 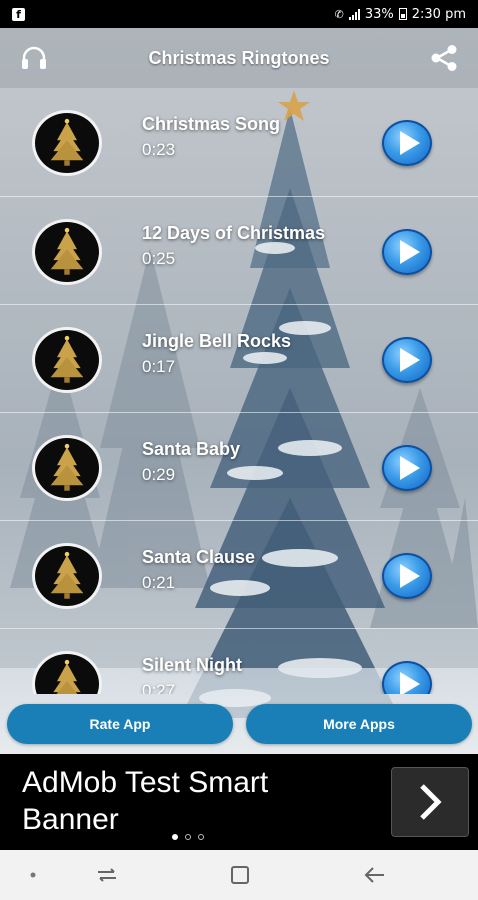 I want to click on more-apps-button: More Apps, so click(x=359, y=724).